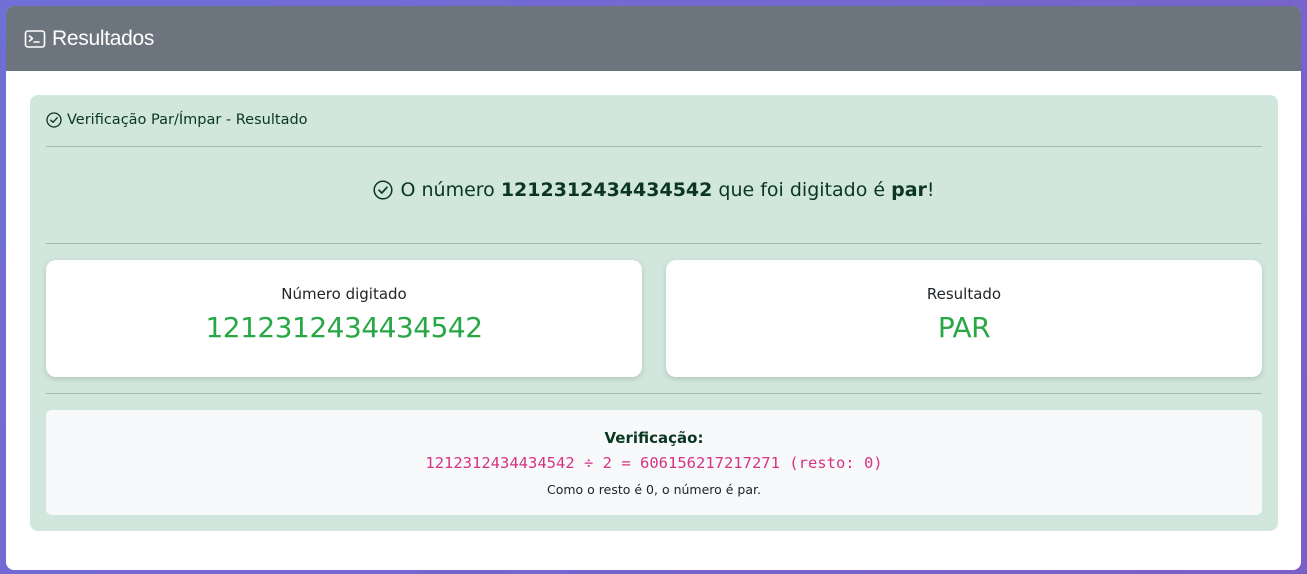 This screenshot has width=1307, height=574. I want to click on verification-note: Como o resto é 0, o número é par., so click(654, 489).